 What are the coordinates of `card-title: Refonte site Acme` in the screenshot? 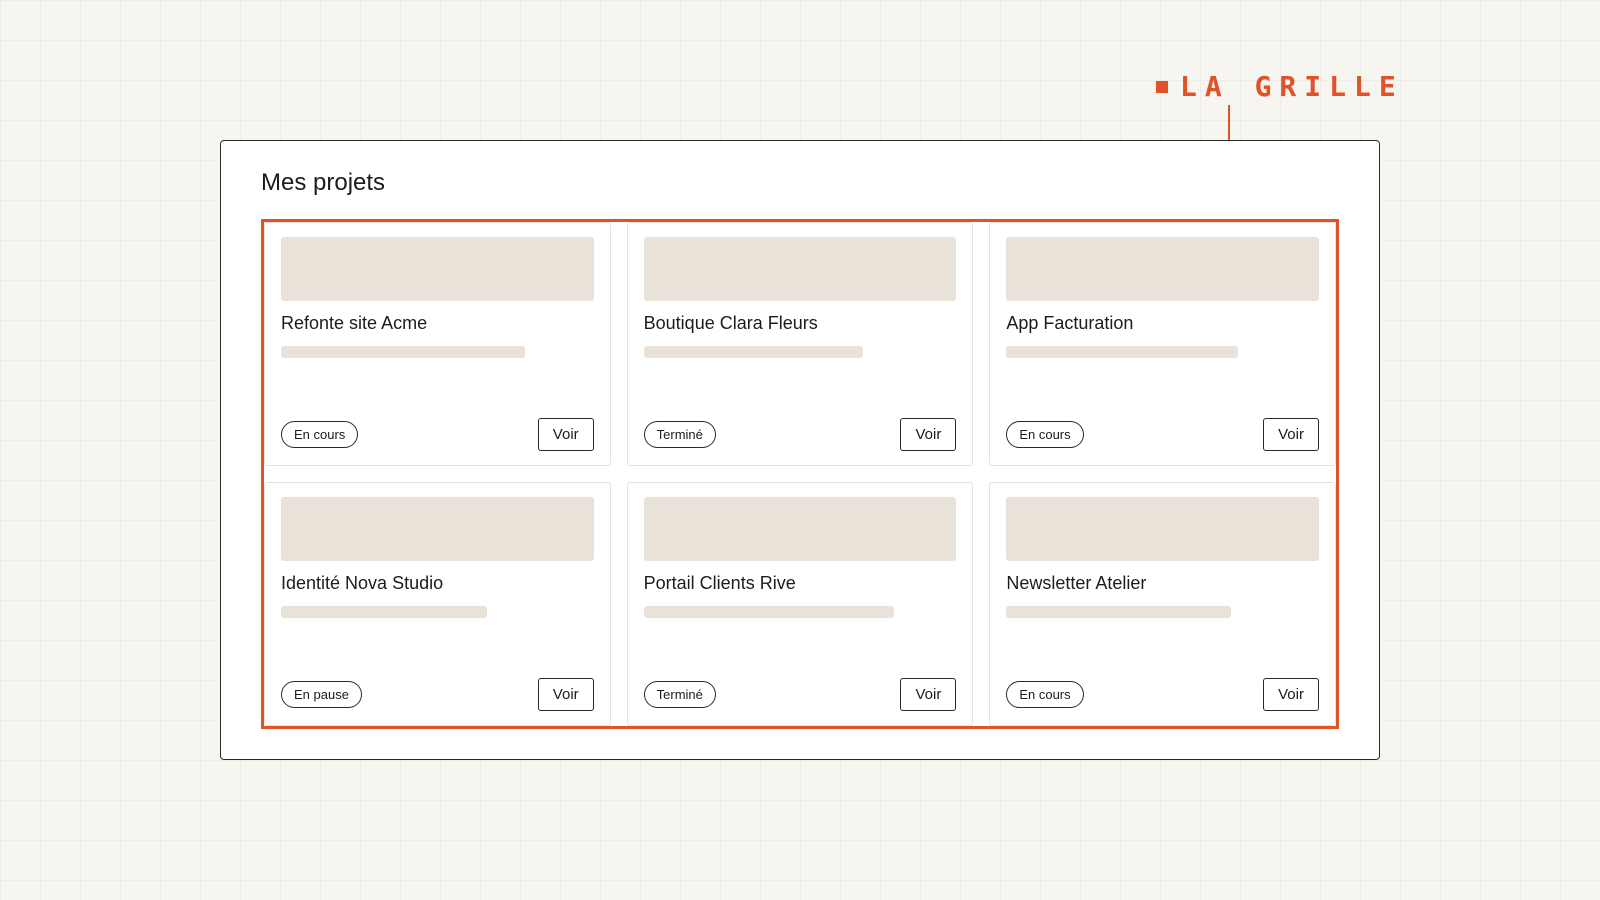 It's located at (354, 323).